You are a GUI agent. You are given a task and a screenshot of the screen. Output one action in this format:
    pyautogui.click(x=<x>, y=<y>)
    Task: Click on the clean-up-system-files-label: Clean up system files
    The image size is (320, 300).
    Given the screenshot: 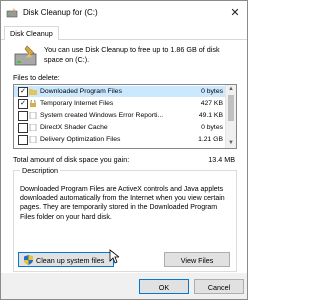 What is the action you would take?
    pyautogui.click(x=70, y=260)
    